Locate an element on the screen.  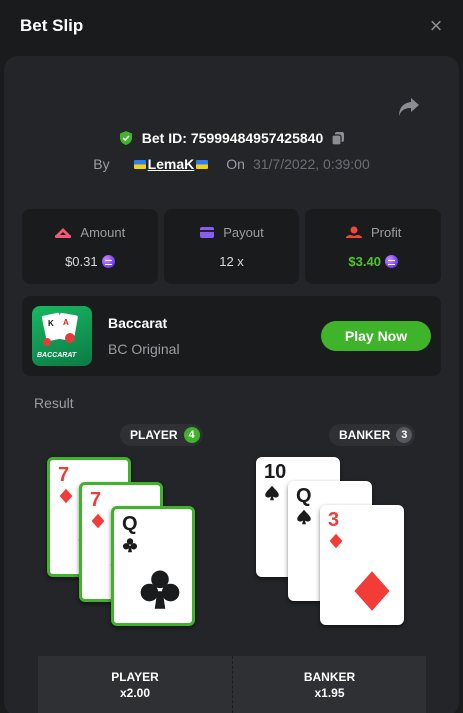
profit-value: $3.40 is located at coordinates (364, 261).